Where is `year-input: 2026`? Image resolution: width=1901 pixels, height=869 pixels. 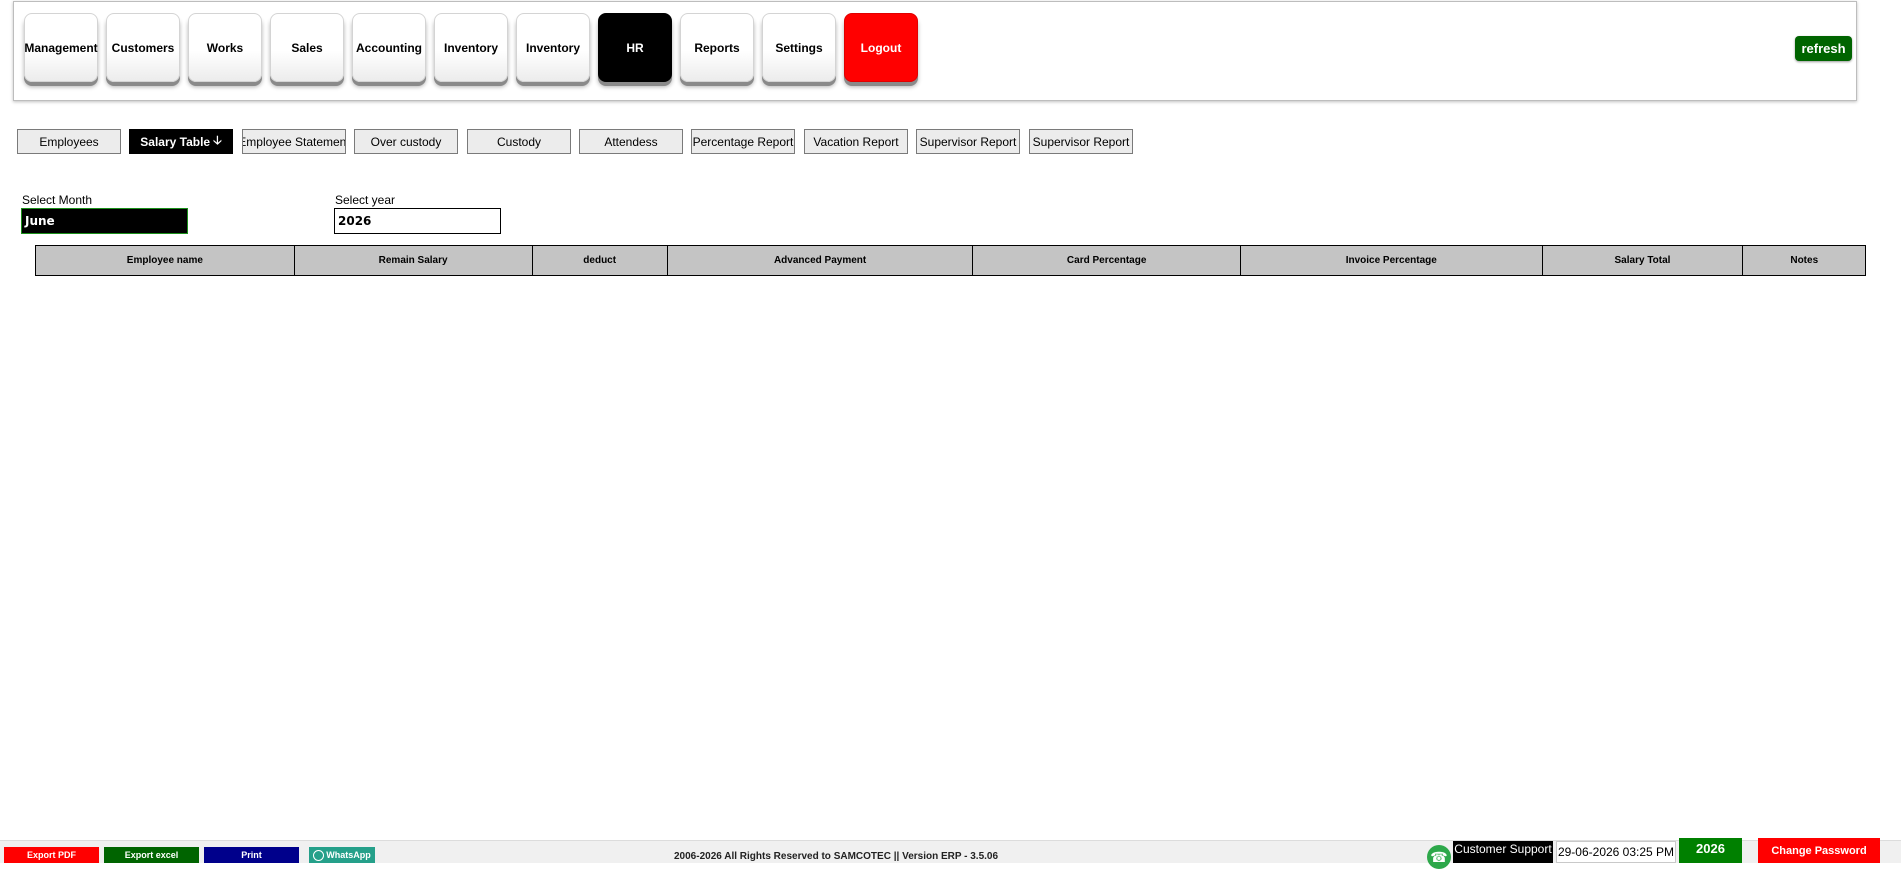
year-input: 2026 is located at coordinates (417, 221).